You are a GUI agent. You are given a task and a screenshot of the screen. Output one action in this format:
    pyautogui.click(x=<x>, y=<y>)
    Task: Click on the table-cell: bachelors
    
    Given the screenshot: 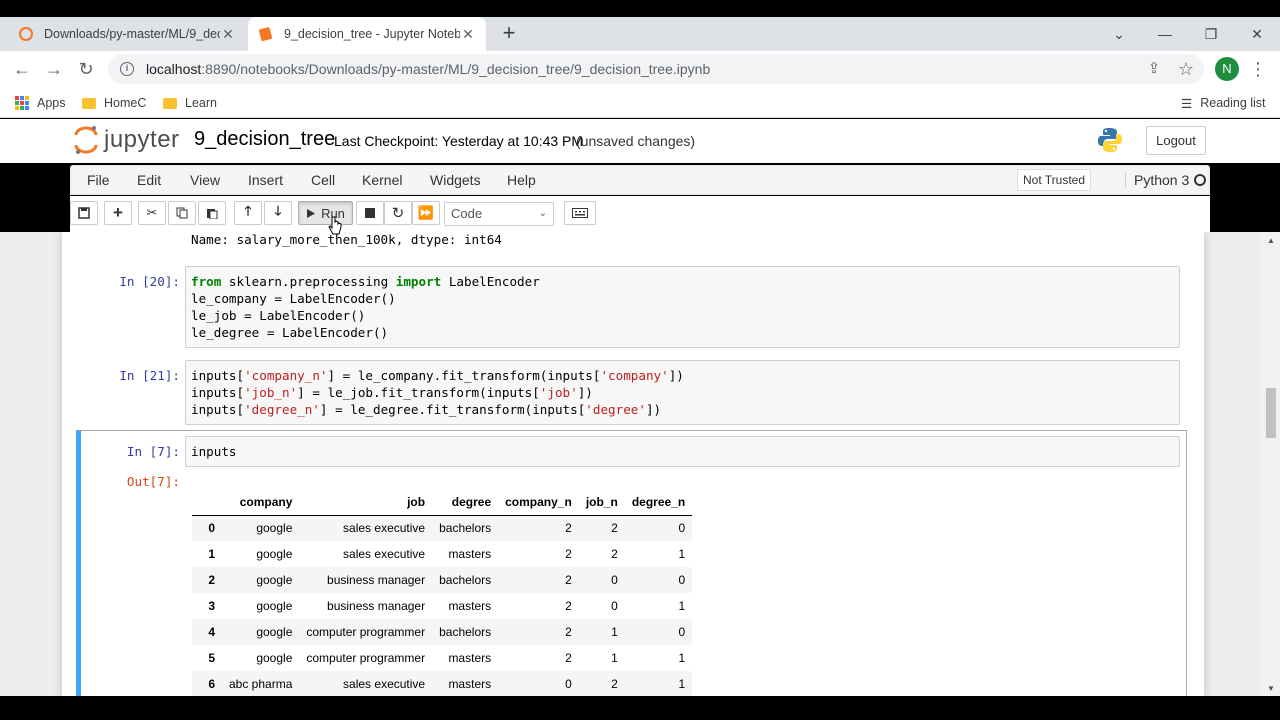 What is the action you would take?
    pyautogui.click(x=465, y=580)
    